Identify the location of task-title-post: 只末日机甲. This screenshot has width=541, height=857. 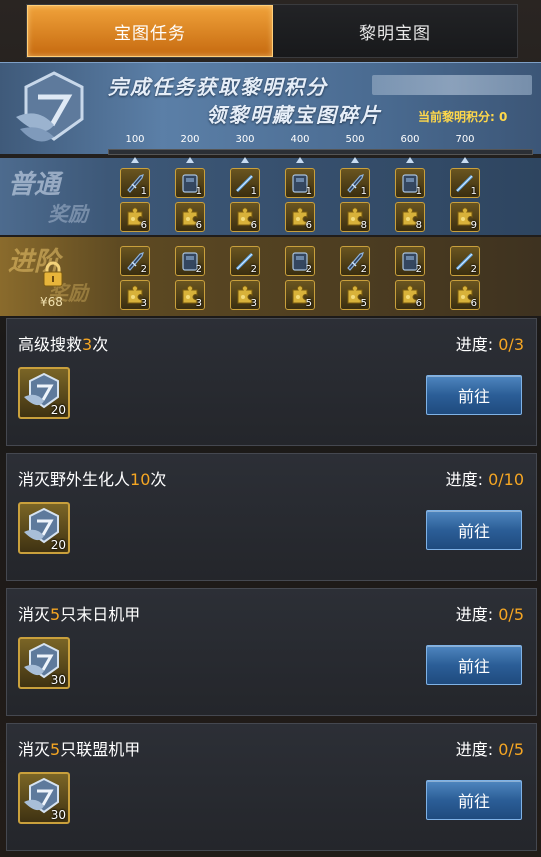
(100, 614).